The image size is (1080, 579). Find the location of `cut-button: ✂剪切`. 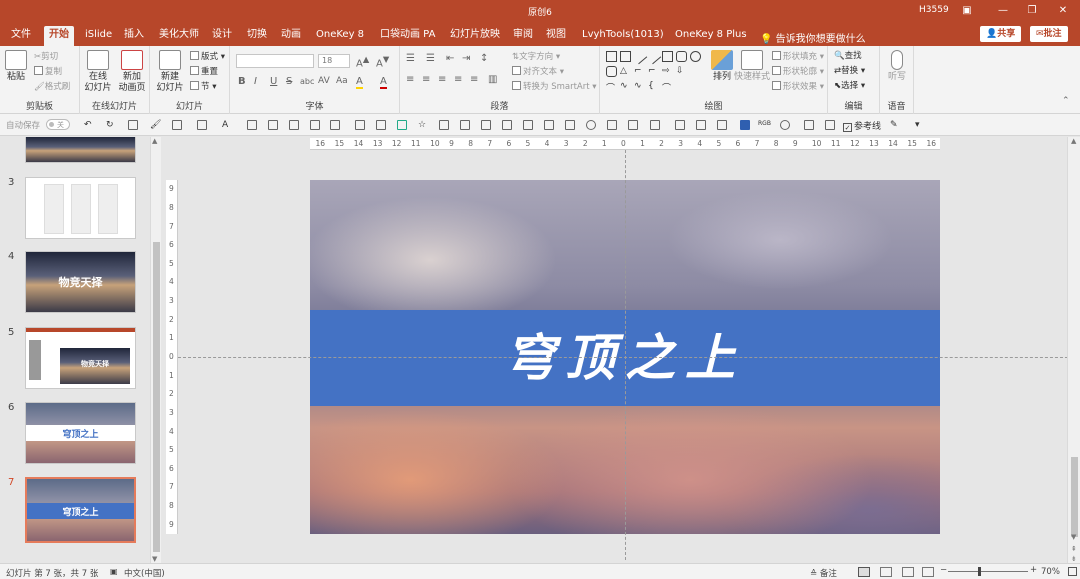

cut-button: ✂剪切 is located at coordinates (46, 57).